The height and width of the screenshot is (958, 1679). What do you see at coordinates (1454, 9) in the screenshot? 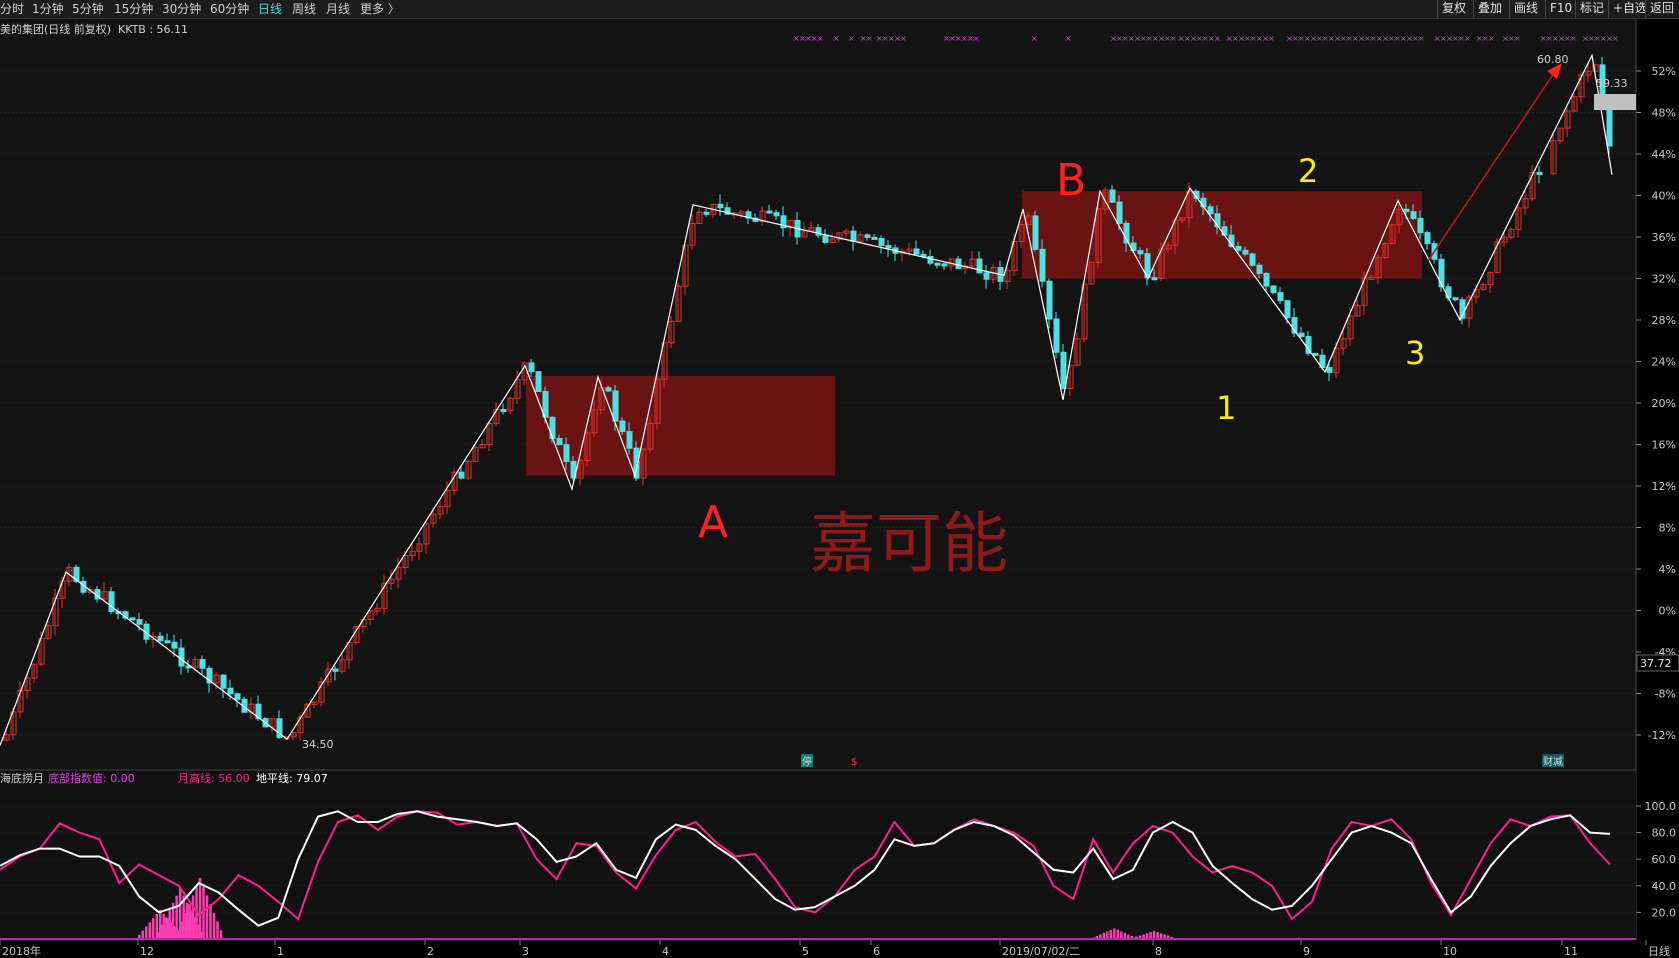
I see `restore-rights-button: 复权` at bounding box center [1454, 9].